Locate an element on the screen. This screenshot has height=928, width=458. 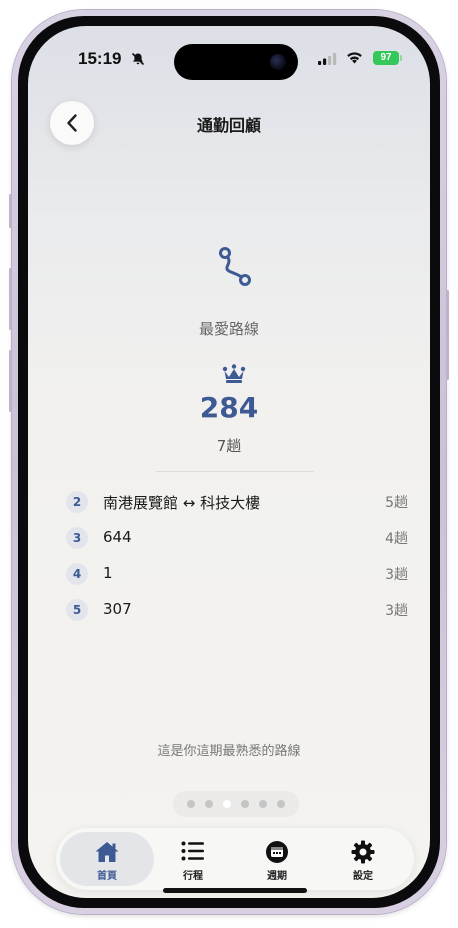
trip-count: 5趟 is located at coordinates (396, 503).